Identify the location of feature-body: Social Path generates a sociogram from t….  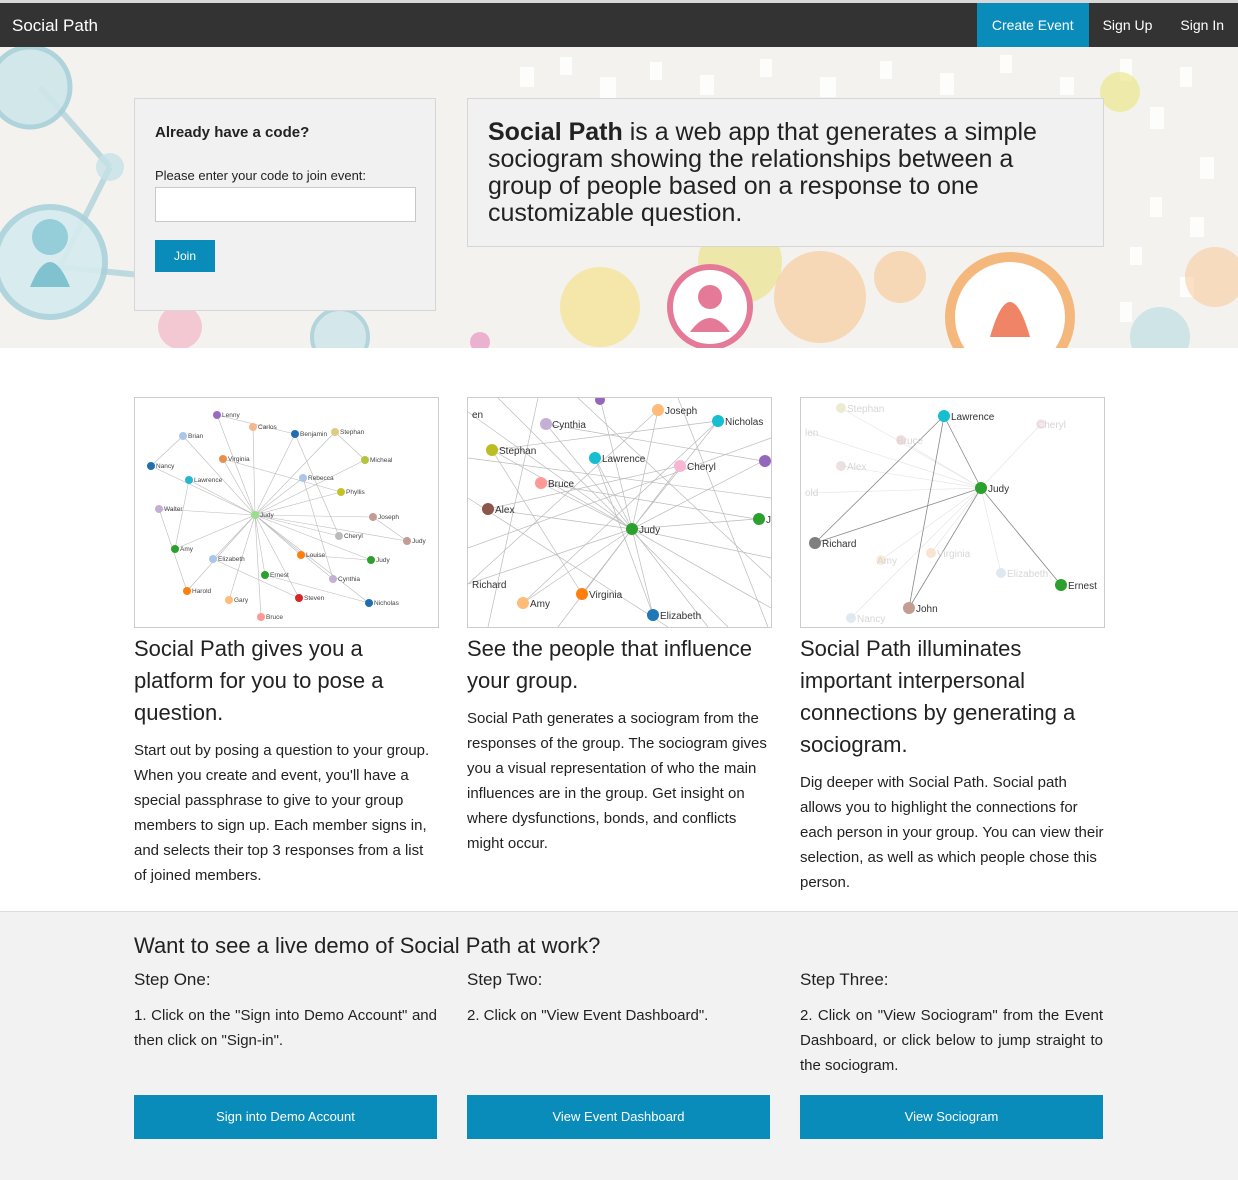
(617, 781).